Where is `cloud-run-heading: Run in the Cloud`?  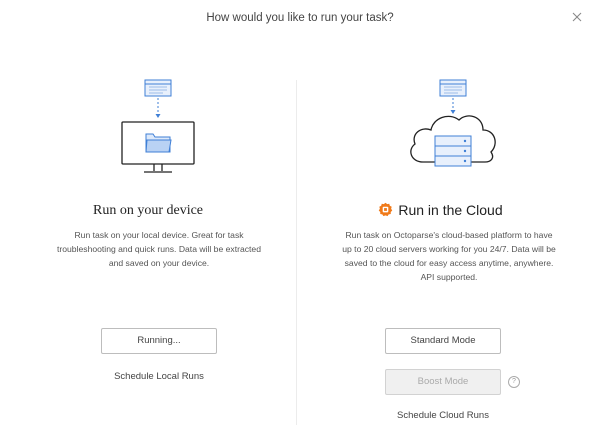 cloud-run-heading: Run in the Cloud is located at coordinates (450, 210).